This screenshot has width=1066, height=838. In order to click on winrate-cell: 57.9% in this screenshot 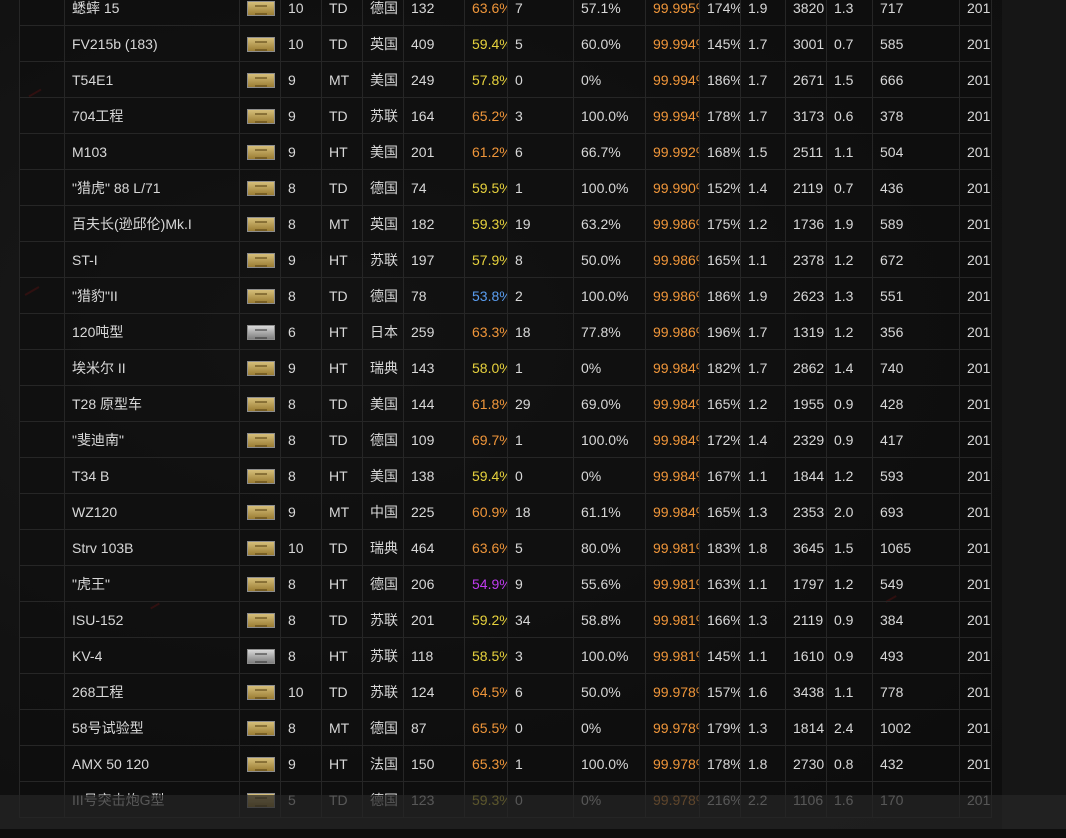, I will do `click(486, 259)`.